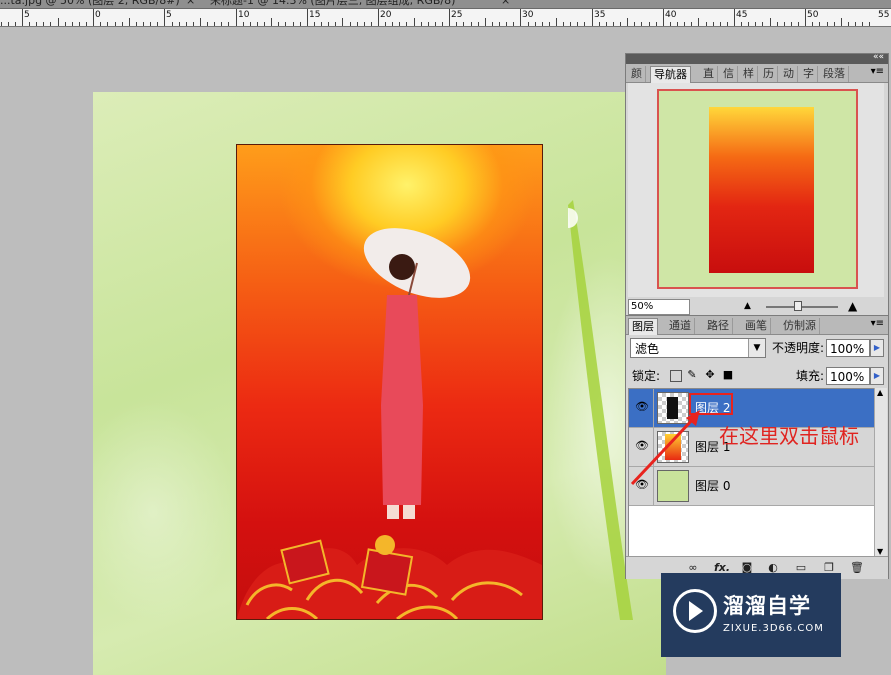  What do you see at coordinates (332, 4) in the screenshot?
I see `document-tab-2: 未标题-1 @ 14.3% (图片层三, 图层组成, RGB/8)` at bounding box center [332, 4].